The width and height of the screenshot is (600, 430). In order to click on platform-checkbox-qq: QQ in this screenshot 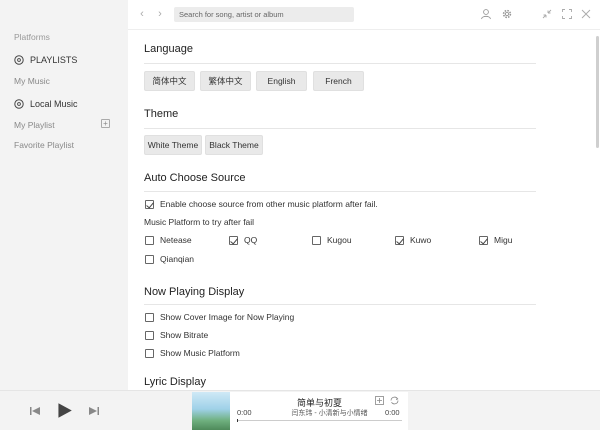, I will do `click(243, 240)`.